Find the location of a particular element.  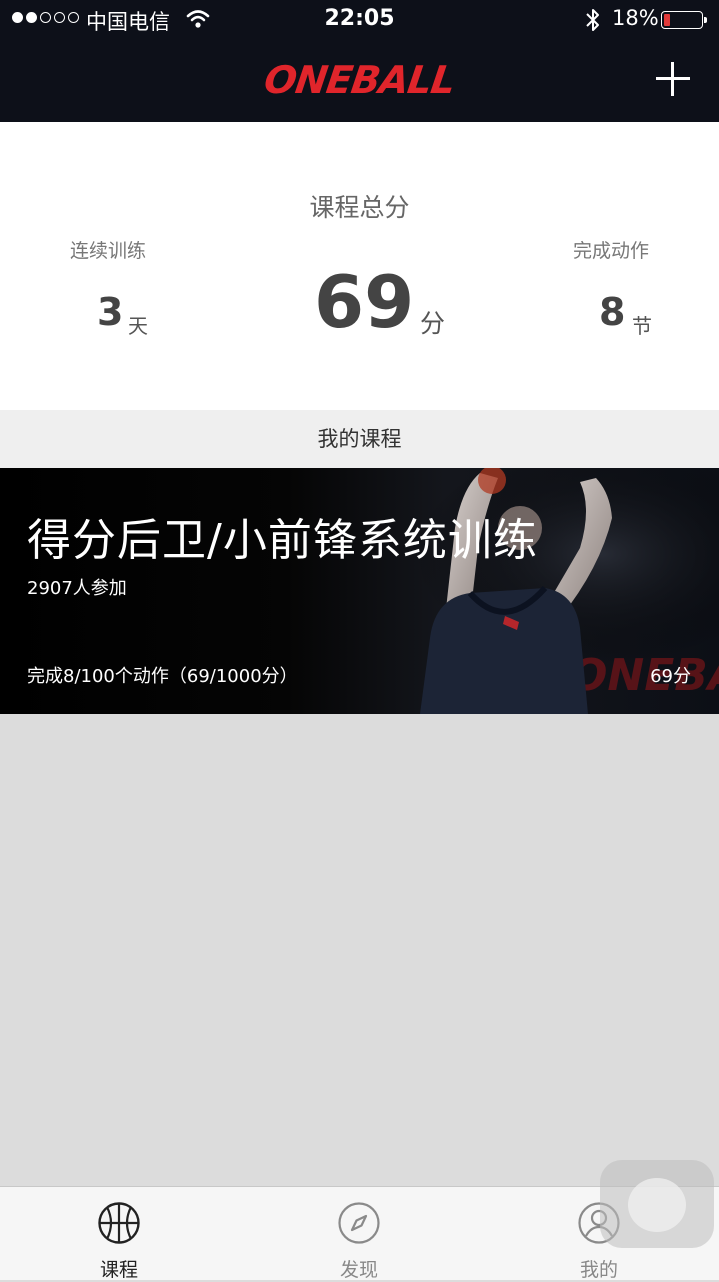

battery-percent: 18% is located at coordinates (635, 18).